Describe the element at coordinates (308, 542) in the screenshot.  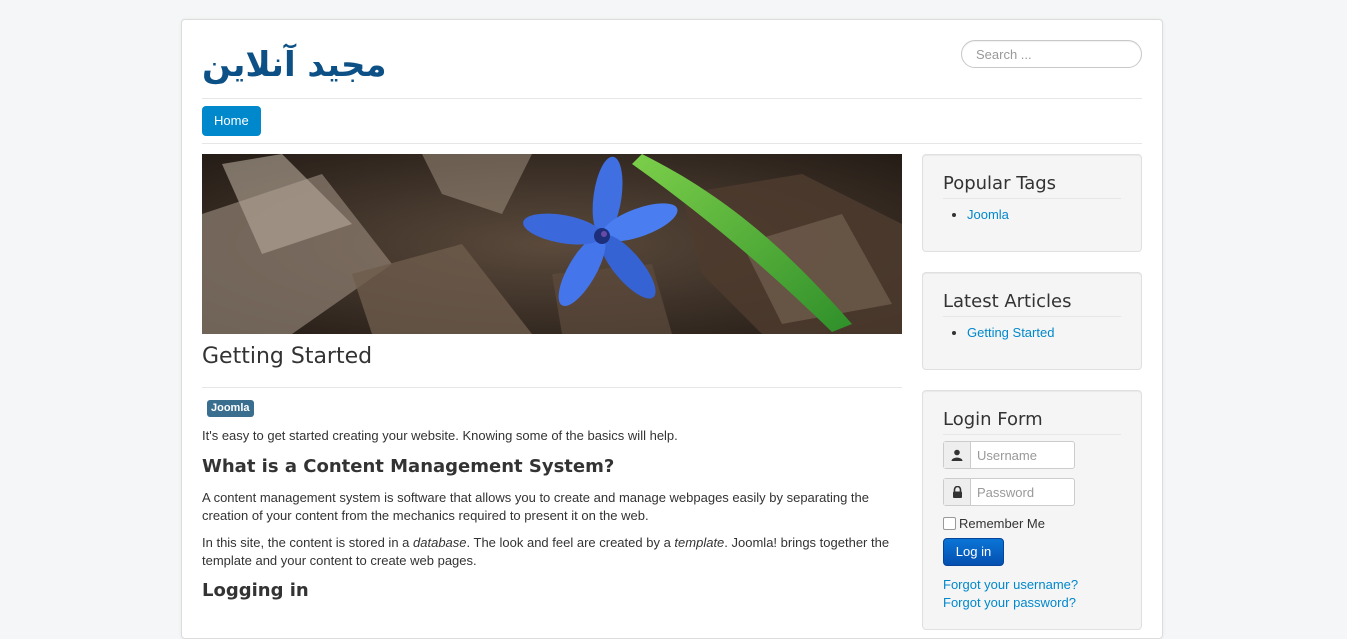
I see `paragraph-site-part-1: In this site, the content is stored in a` at that location.